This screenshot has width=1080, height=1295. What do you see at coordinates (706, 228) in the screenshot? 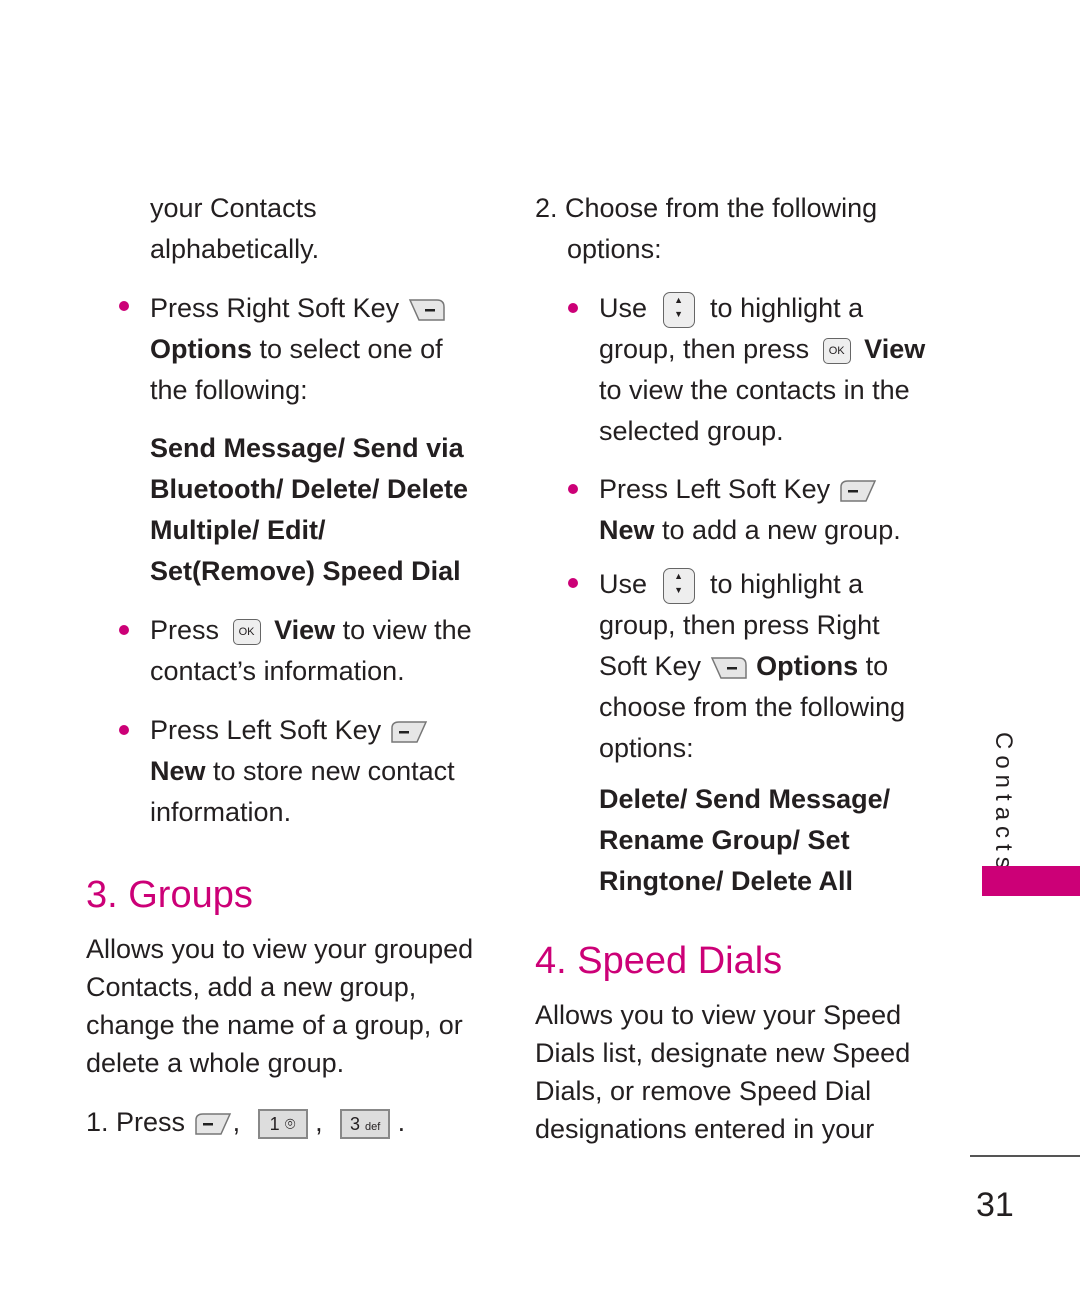
I see `step-2: 2. Choose from the following options:` at bounding box center [706, 228].